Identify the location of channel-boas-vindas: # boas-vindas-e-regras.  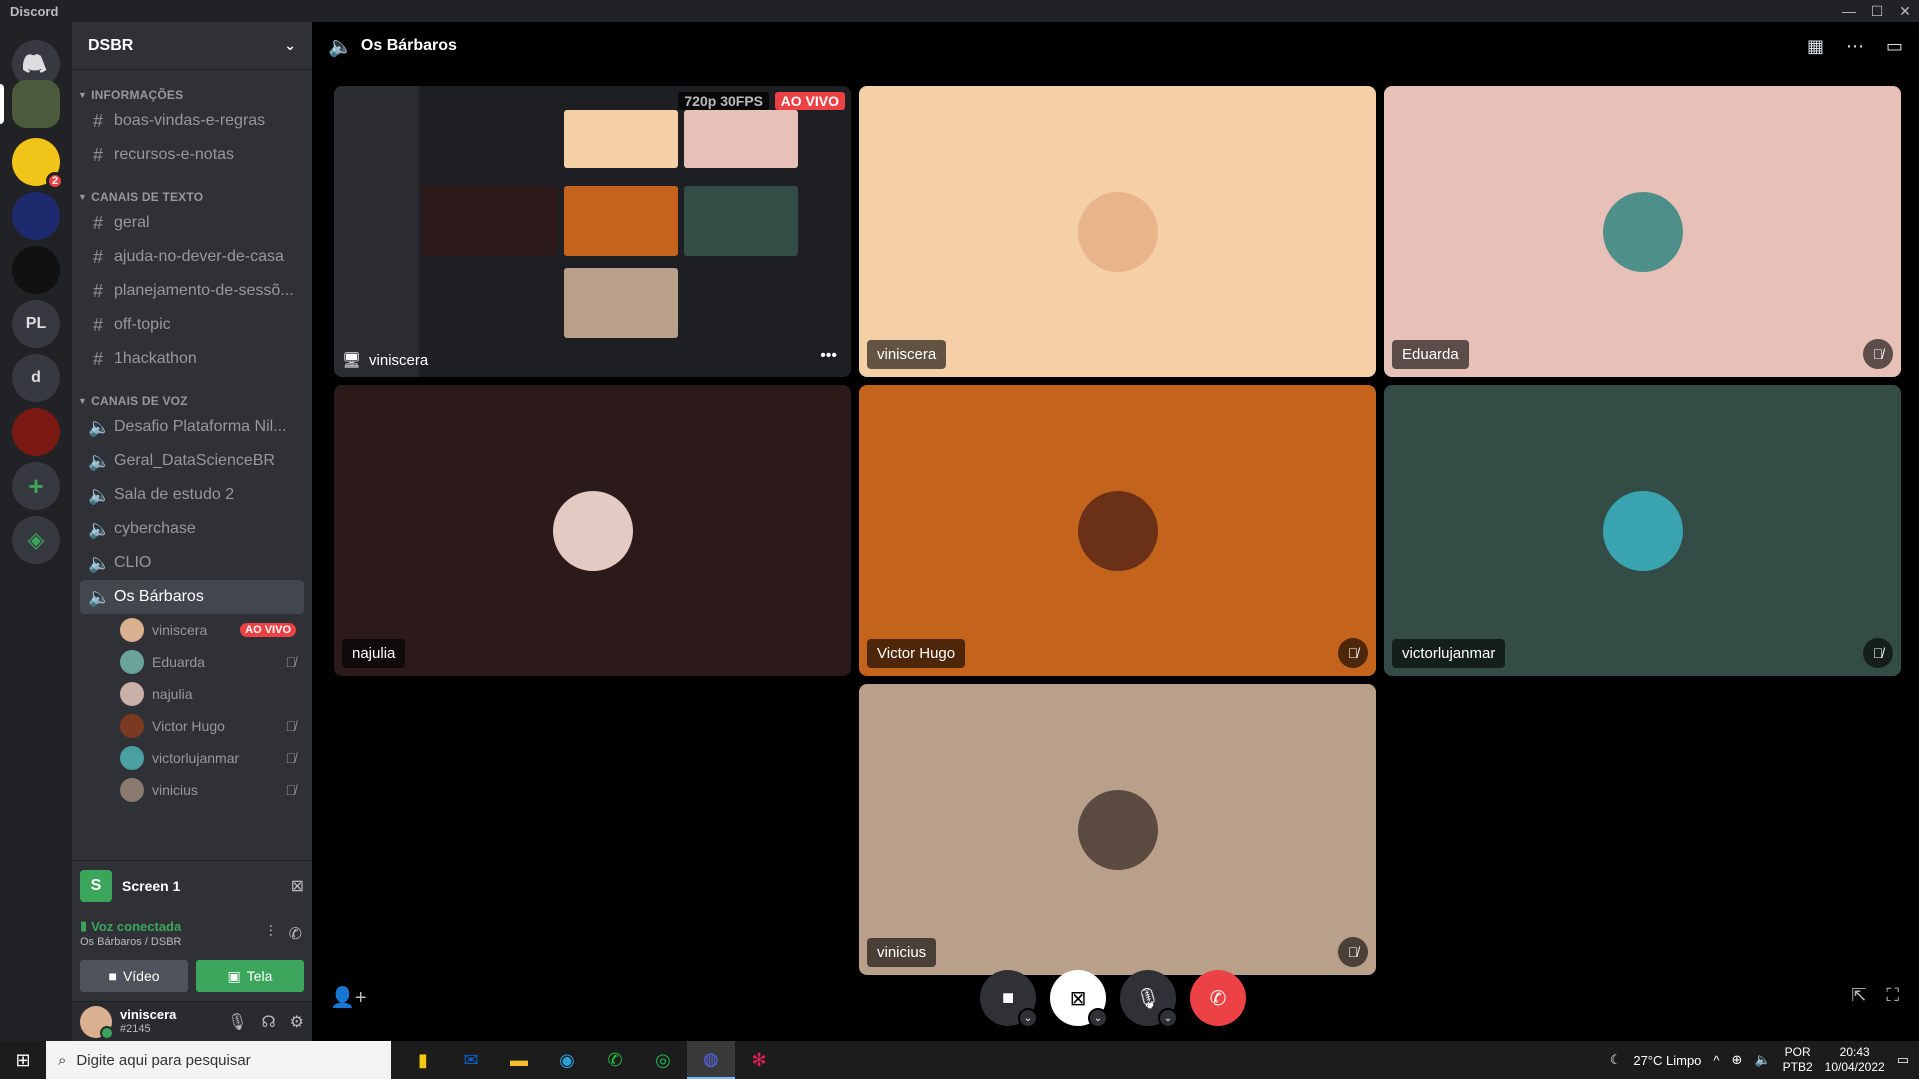
(192, 121).